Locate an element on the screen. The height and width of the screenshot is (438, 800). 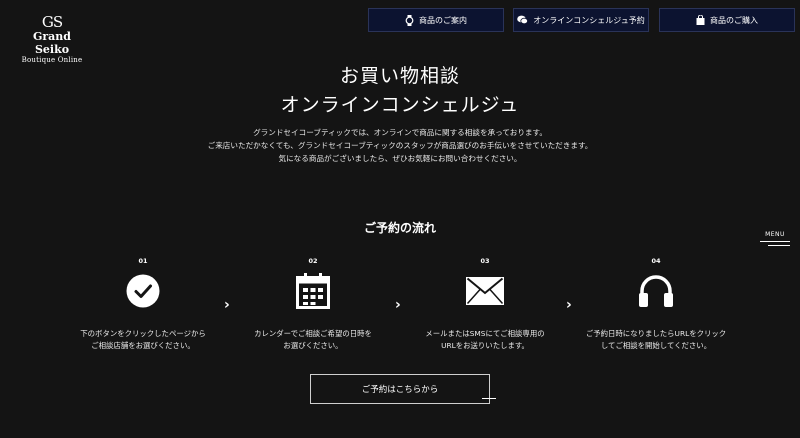
step-text-line: メールまたはSMSにてご相談専用の is located at coordinates (485, 333).